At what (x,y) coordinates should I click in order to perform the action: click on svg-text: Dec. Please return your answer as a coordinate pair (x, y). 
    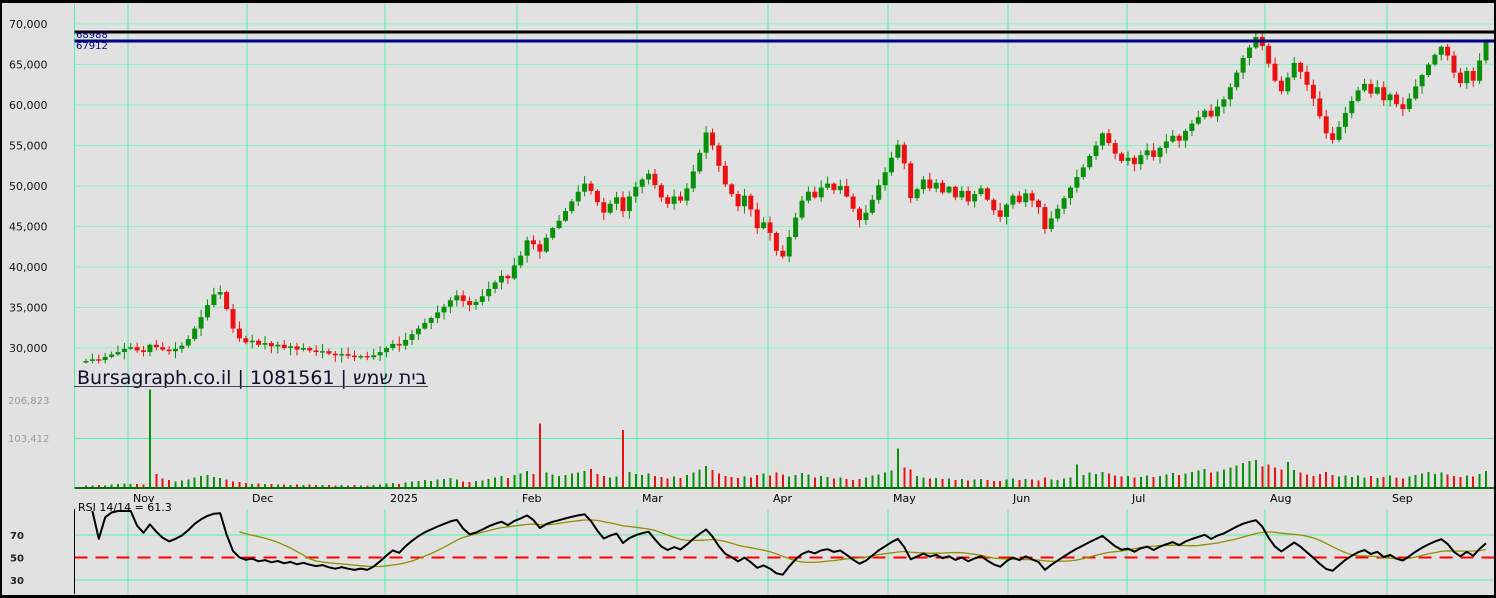
    Looking at the image, I should click on (262, 498).